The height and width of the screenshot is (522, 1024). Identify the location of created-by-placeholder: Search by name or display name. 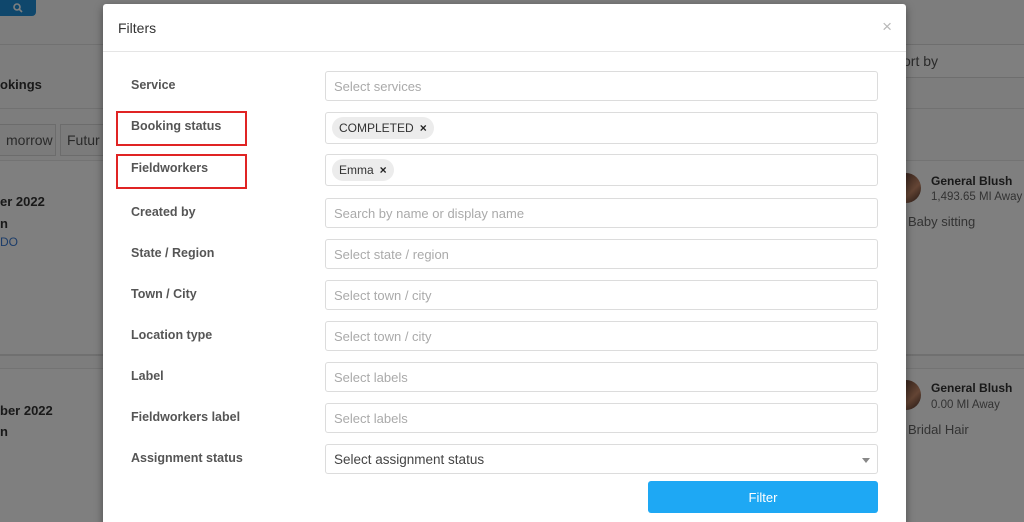
(429, 213).